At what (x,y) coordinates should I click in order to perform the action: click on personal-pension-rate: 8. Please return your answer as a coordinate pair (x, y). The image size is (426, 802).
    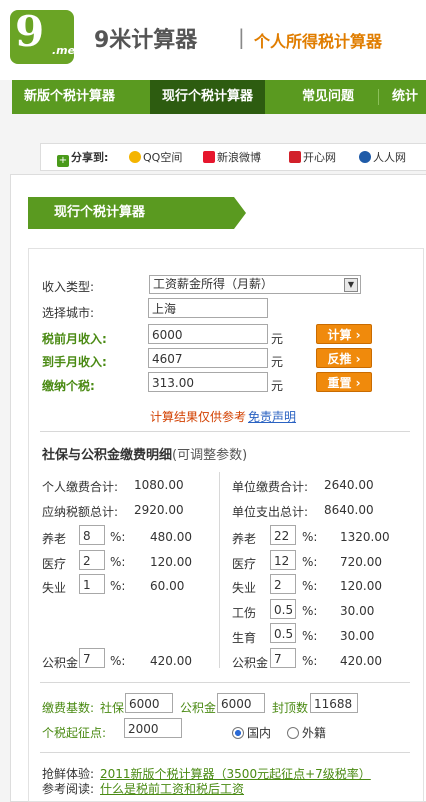
    Looking at the image, I should click on (92, 535).